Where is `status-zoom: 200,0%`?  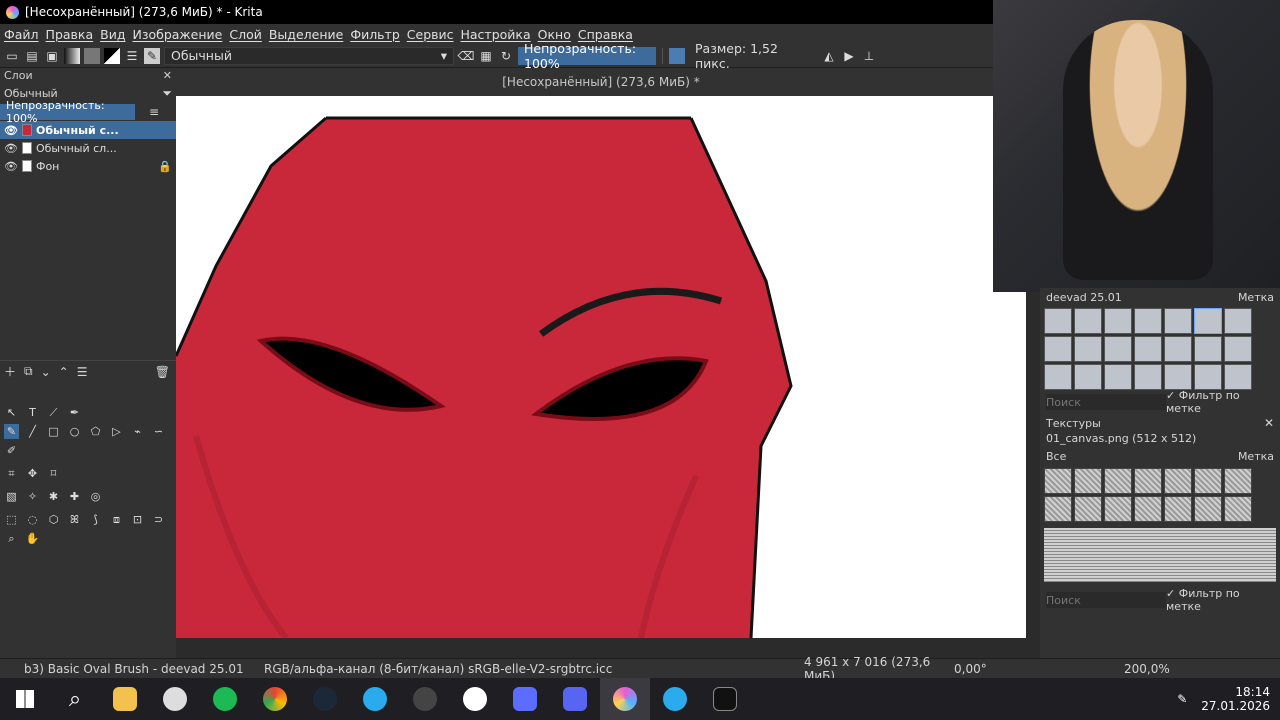
status-zoom: 200,0% is located at coordinates (1147, 669).